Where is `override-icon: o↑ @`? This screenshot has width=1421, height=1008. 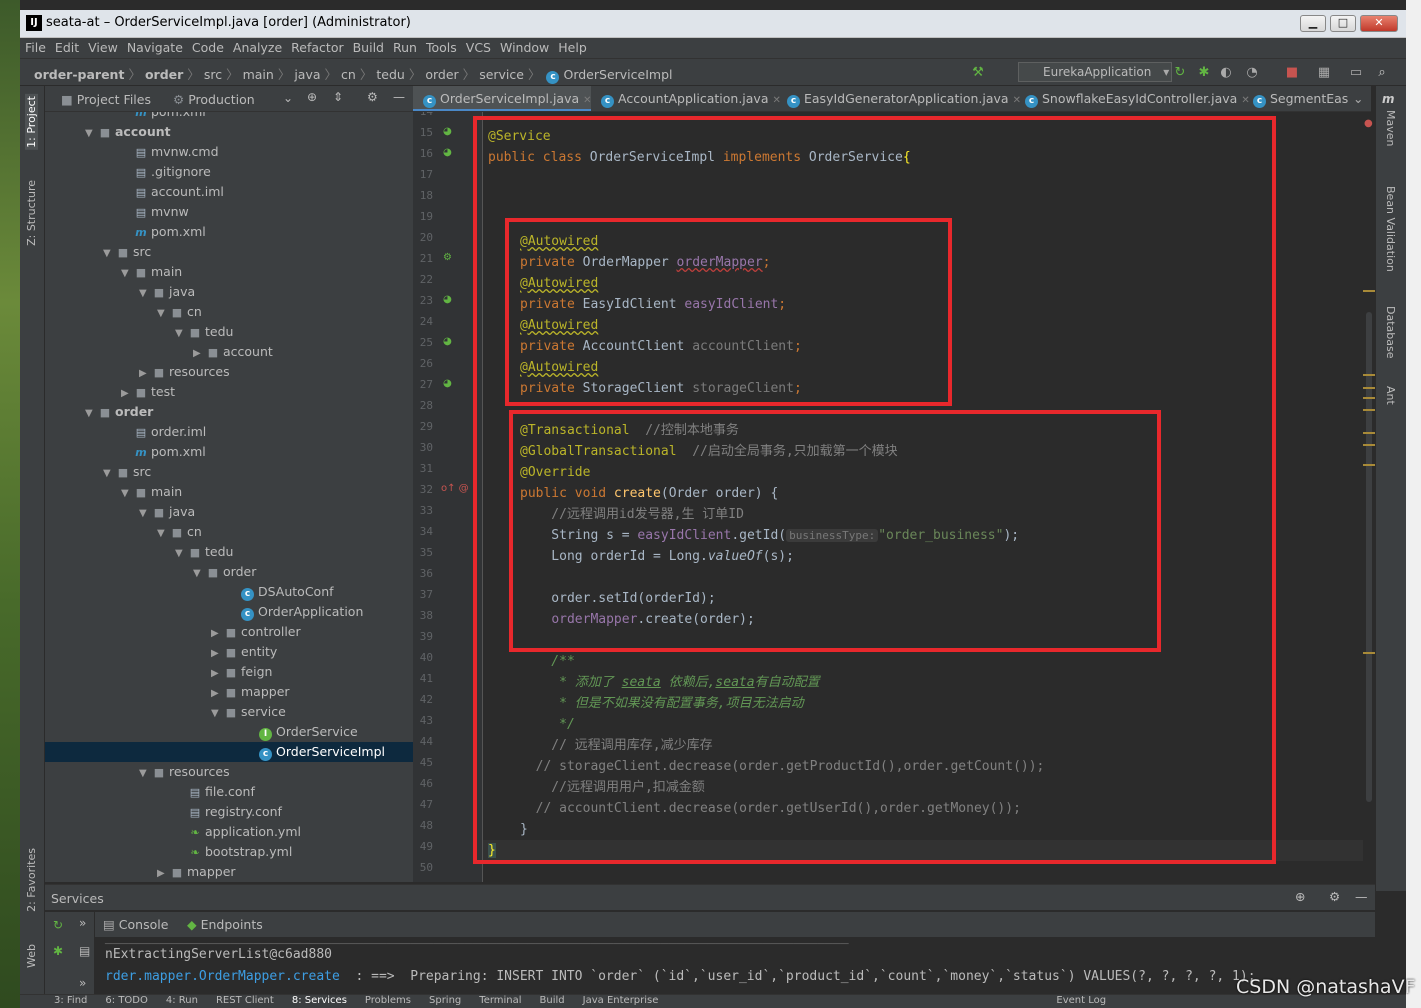 override-icon: o↑ @ is located at coordinates (455, 488).